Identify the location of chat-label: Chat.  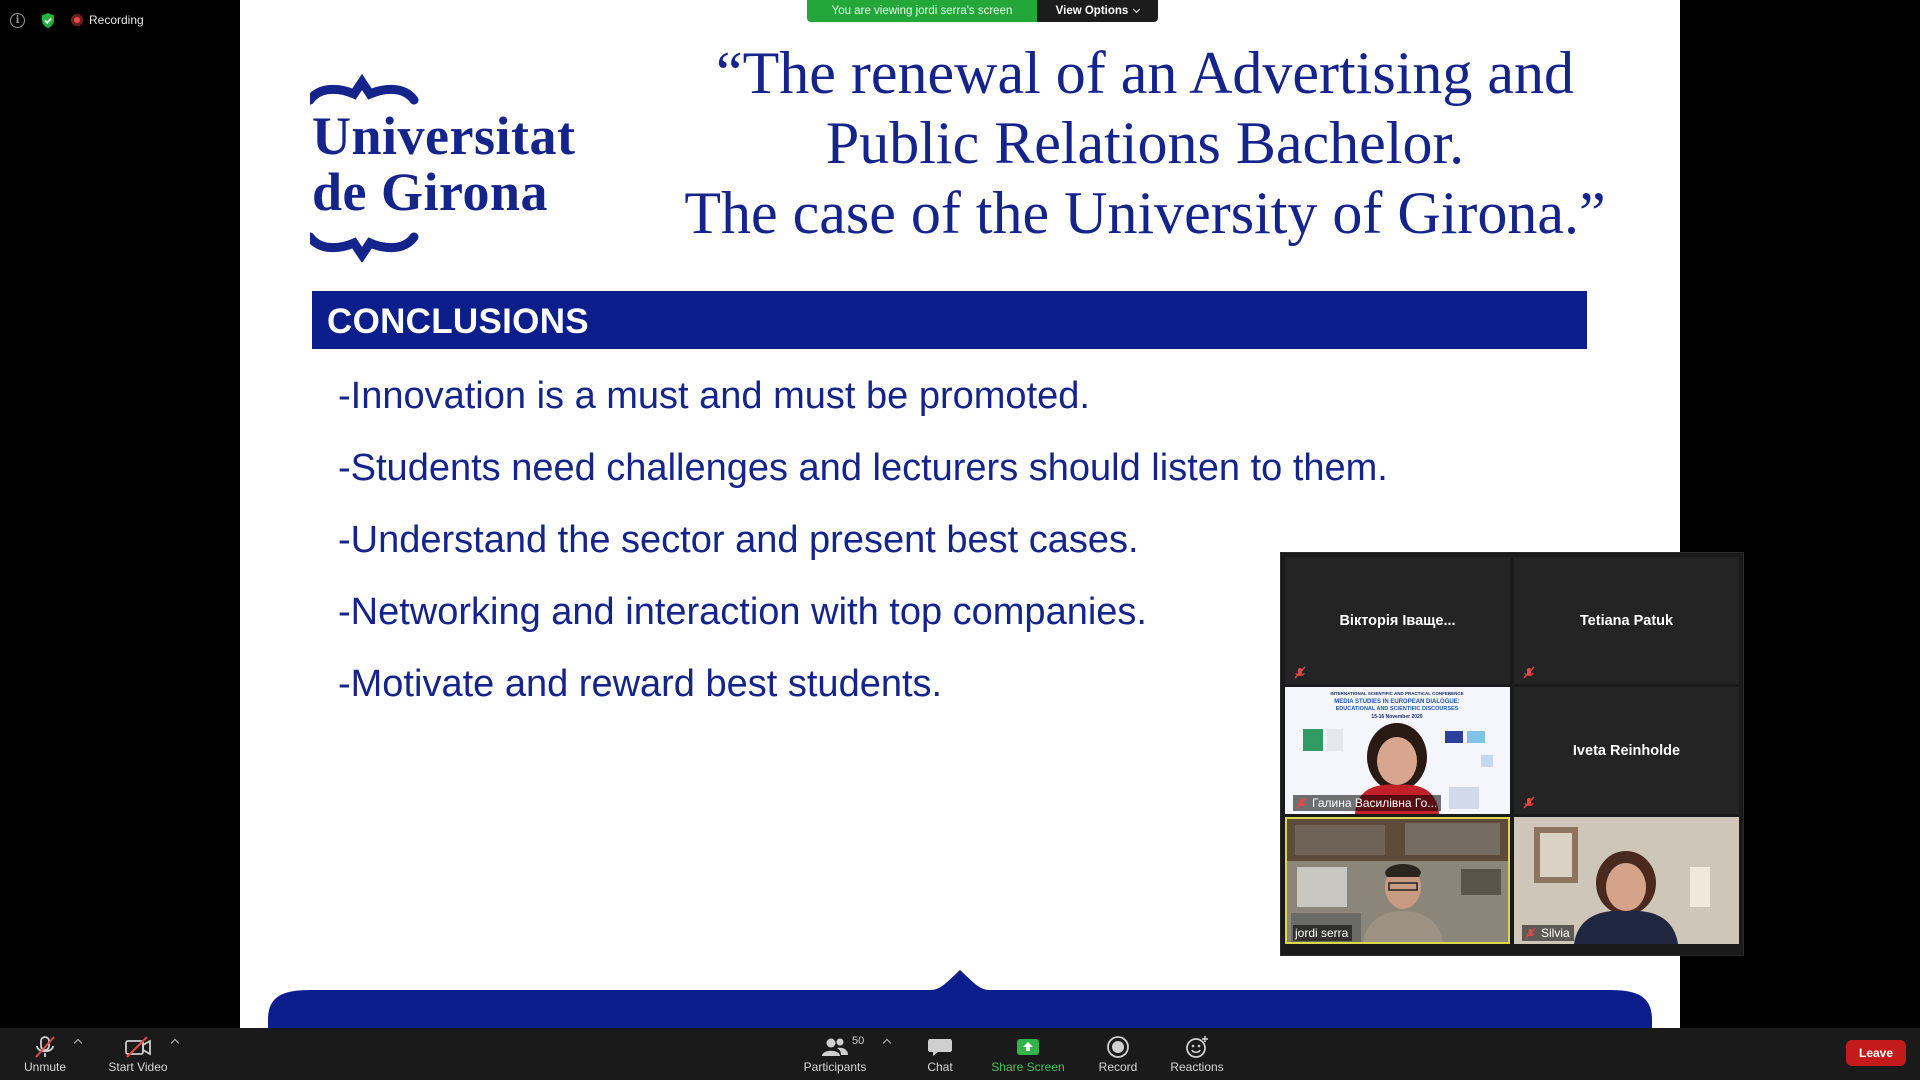
(940, 1067).